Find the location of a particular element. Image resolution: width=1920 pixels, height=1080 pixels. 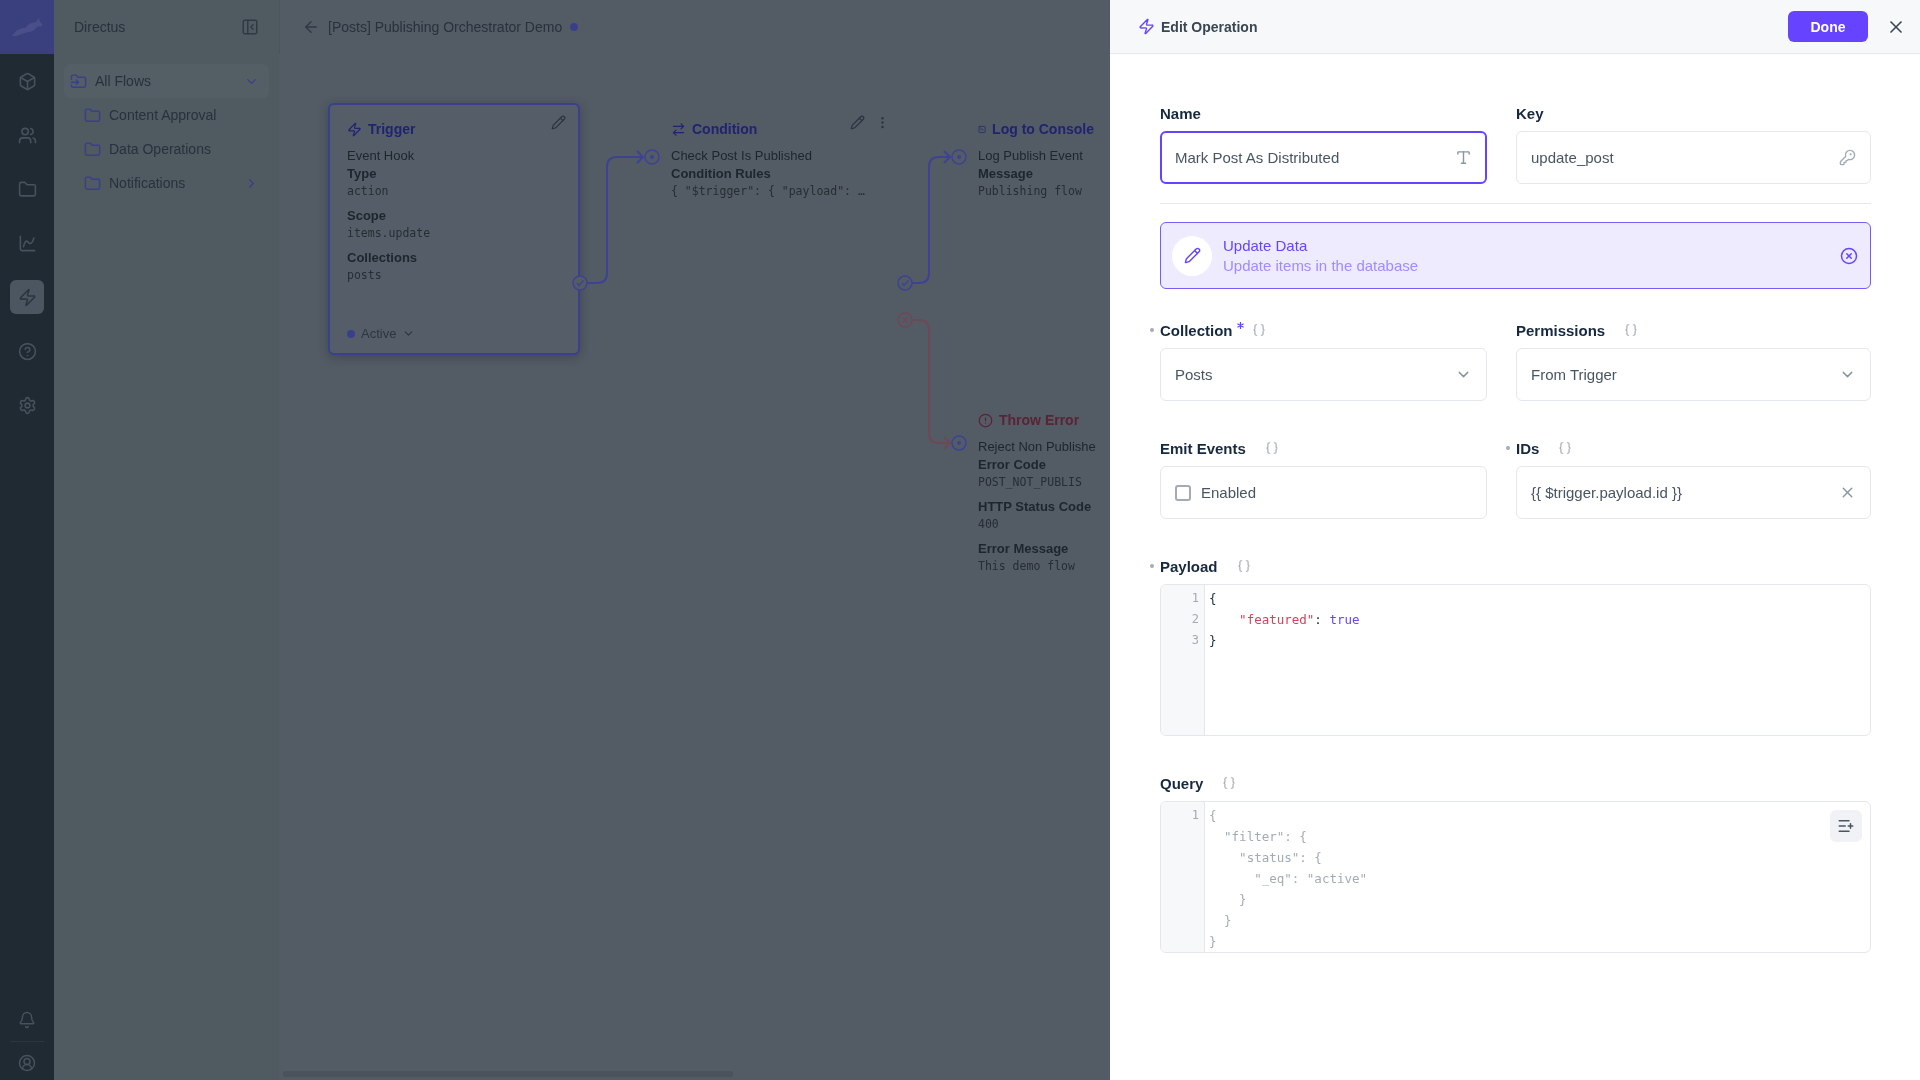

field-label: Payload is located at coordinates (1189, 566).